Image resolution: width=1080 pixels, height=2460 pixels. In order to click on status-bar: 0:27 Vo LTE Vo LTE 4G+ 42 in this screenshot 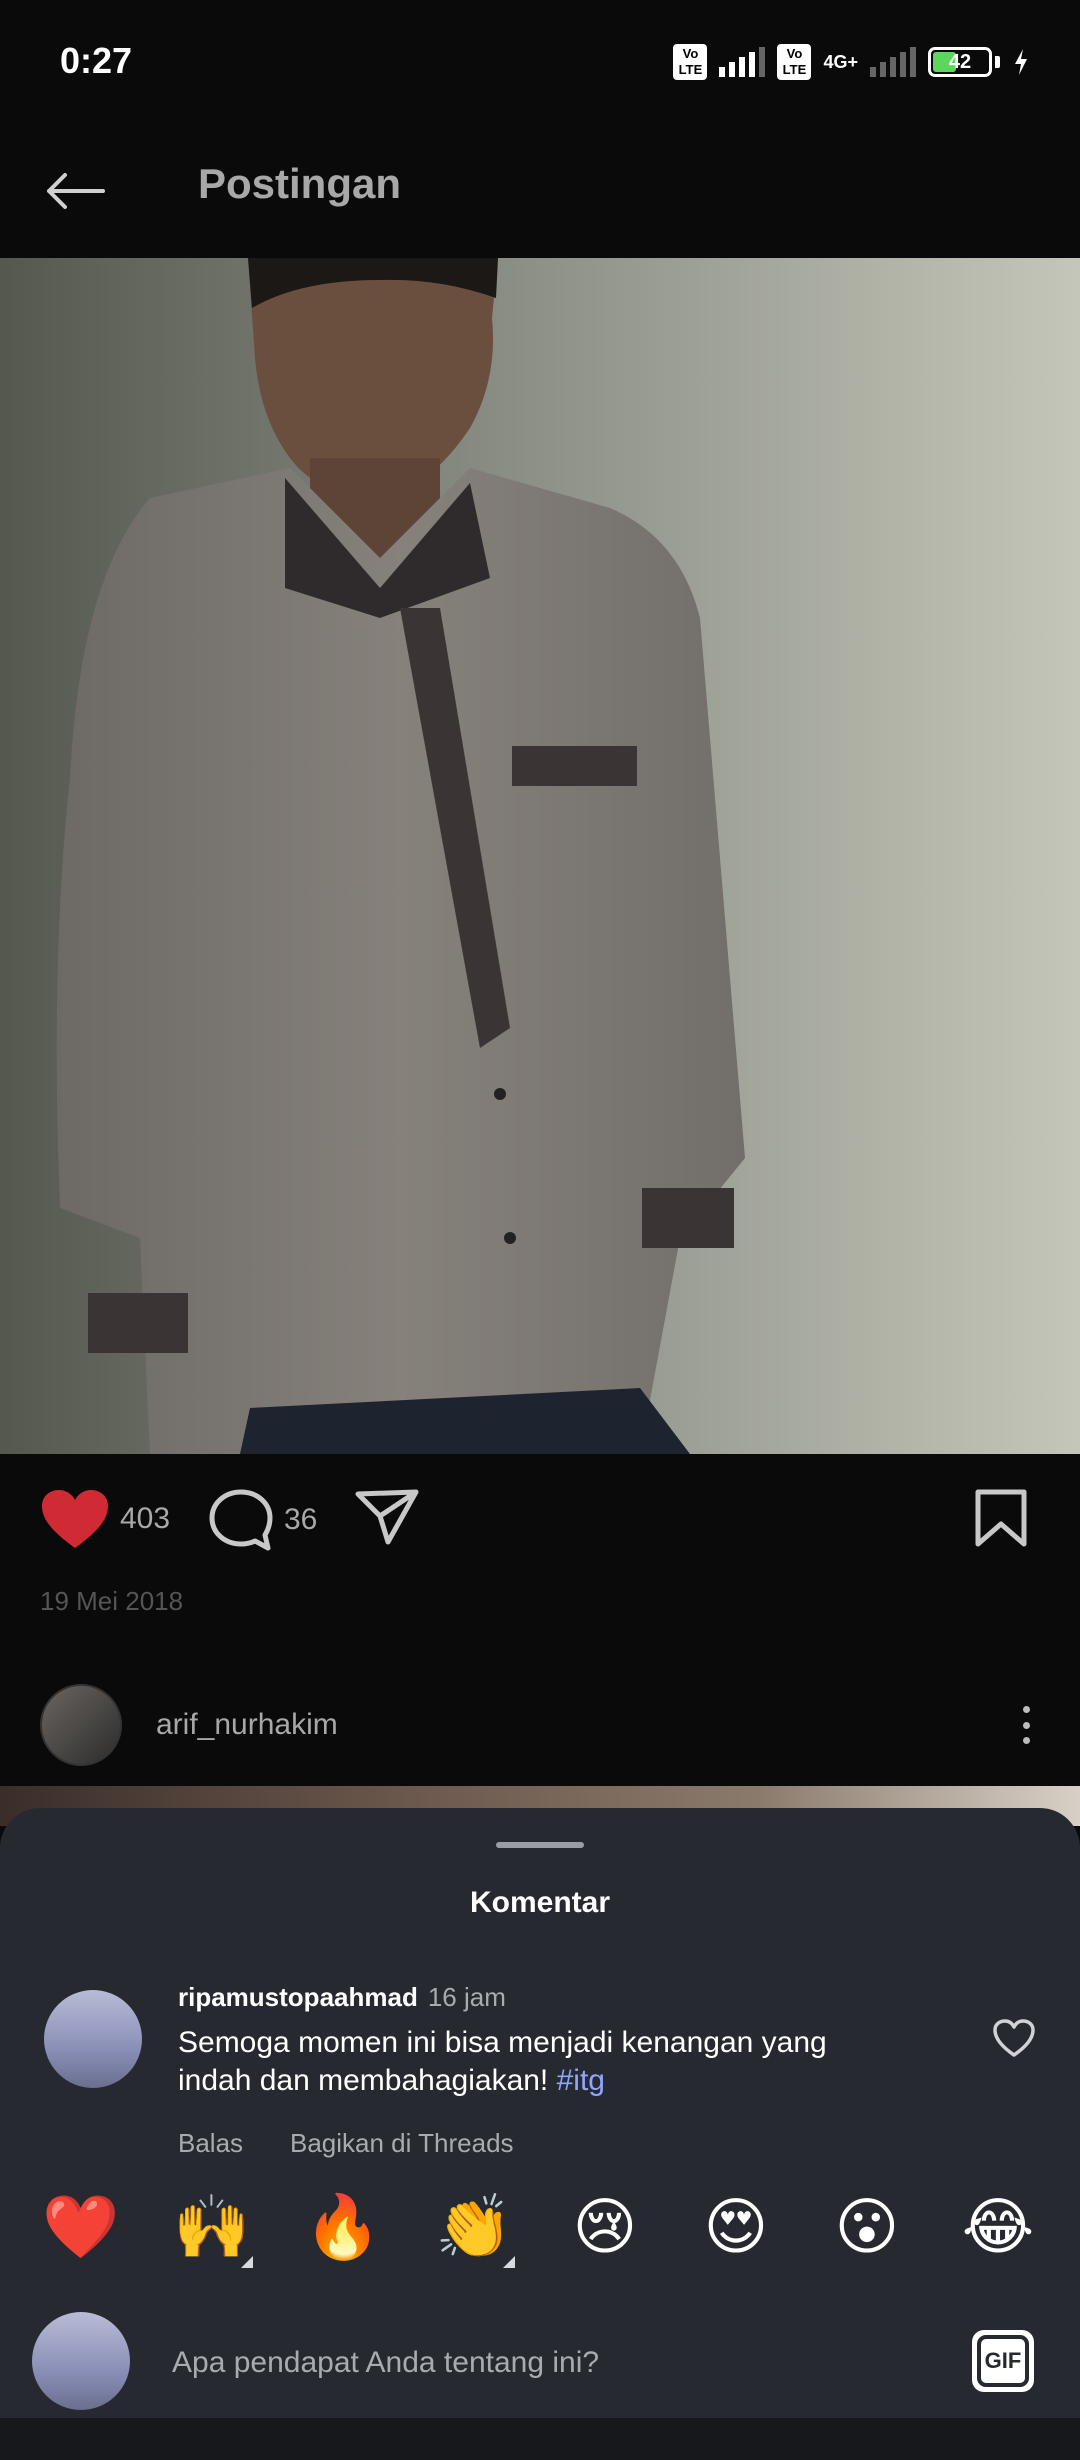, I will do `click(540, 60)`.